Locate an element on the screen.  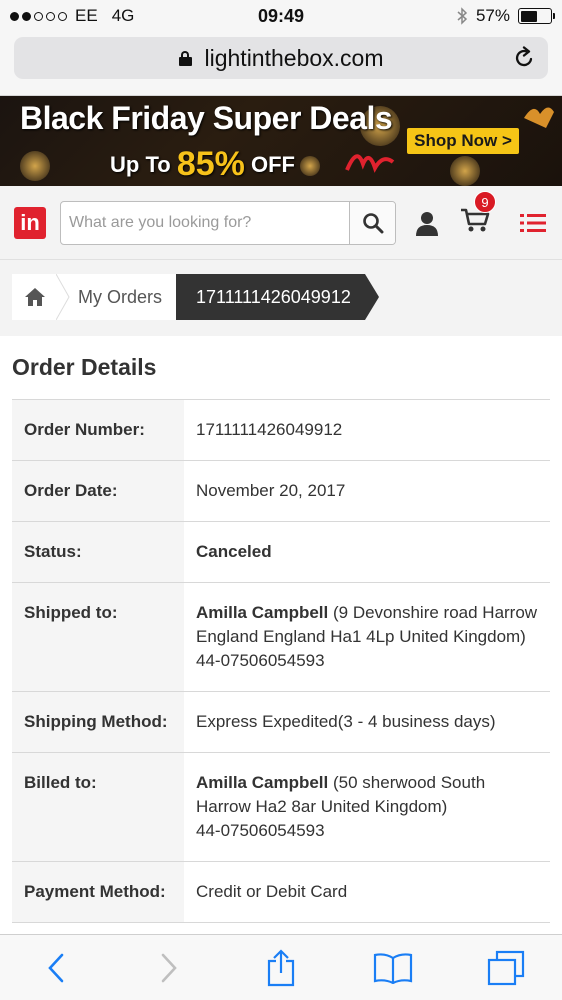
search-icon is located at coordinates (372, 222).